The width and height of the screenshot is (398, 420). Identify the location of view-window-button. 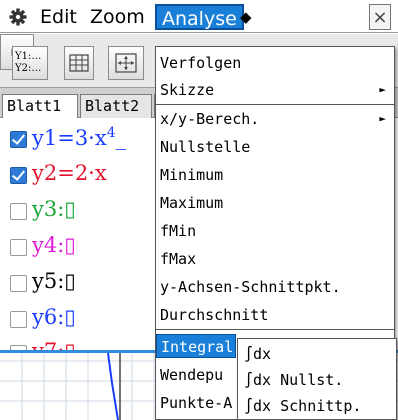
(126, 63).